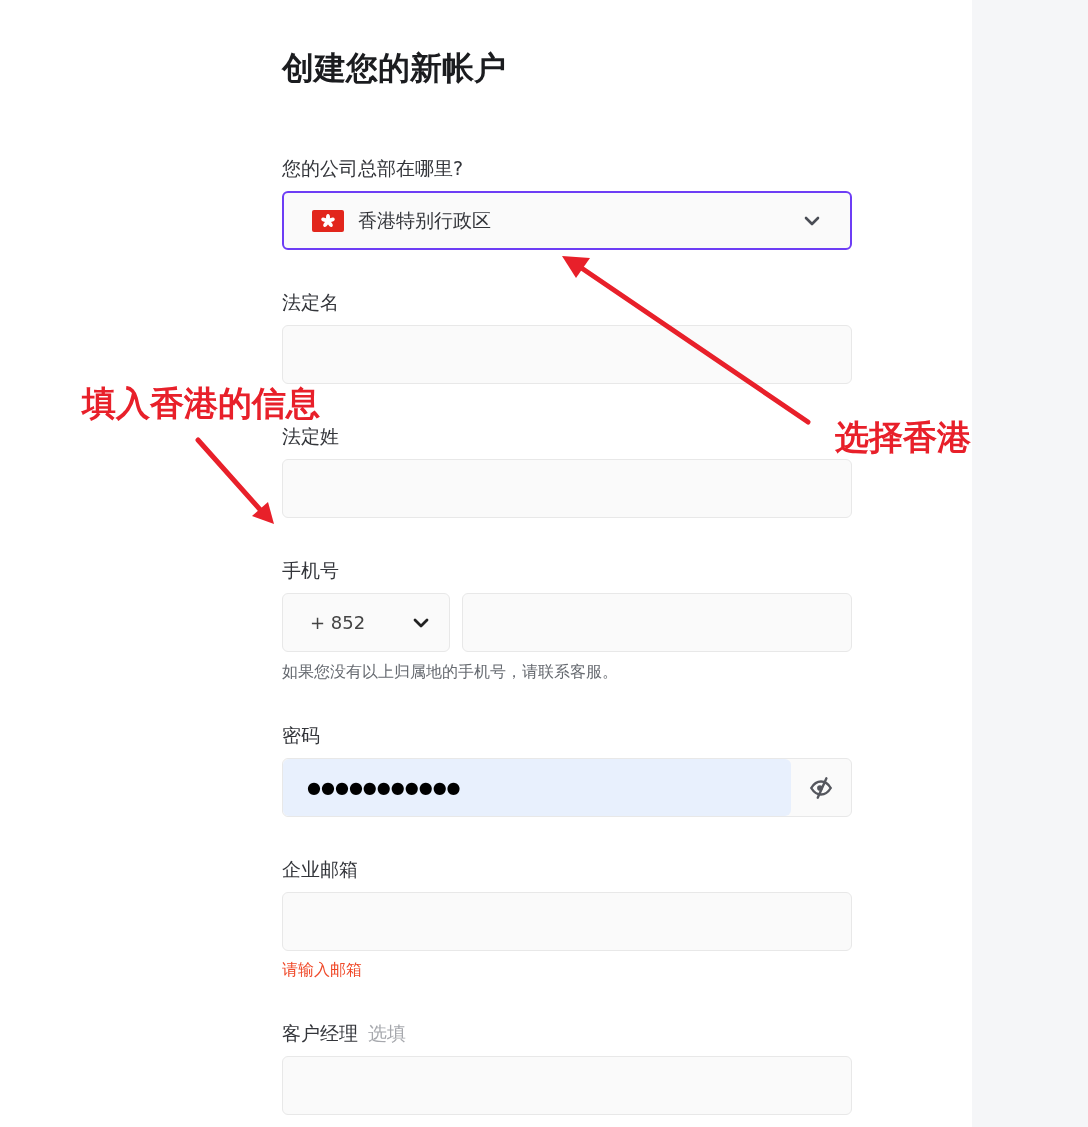 The width and height of the screenshot is (1088, 1127). Describe the element at coordinates (201, 403) in the screenshot. I see `annotation-text: 填入香港的信息` at that location.